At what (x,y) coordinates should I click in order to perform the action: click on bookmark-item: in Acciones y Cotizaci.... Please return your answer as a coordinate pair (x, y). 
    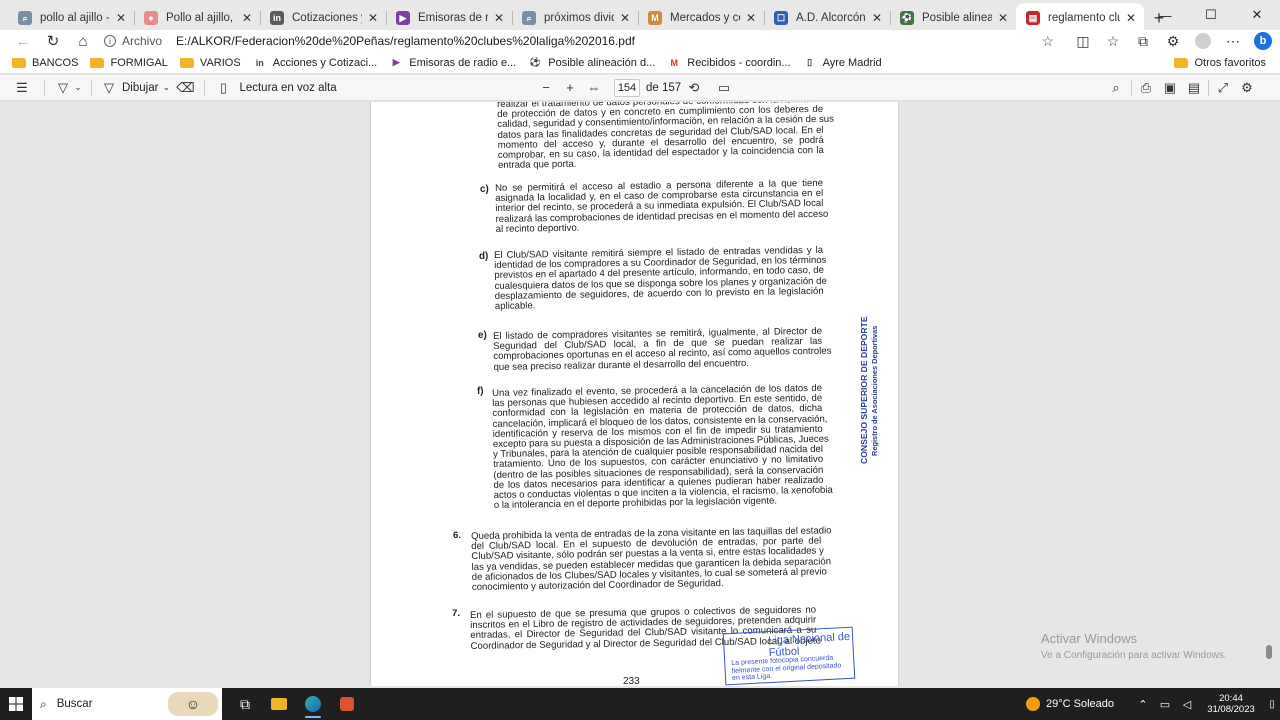
    Looking at the image, I should click on (315, 63).